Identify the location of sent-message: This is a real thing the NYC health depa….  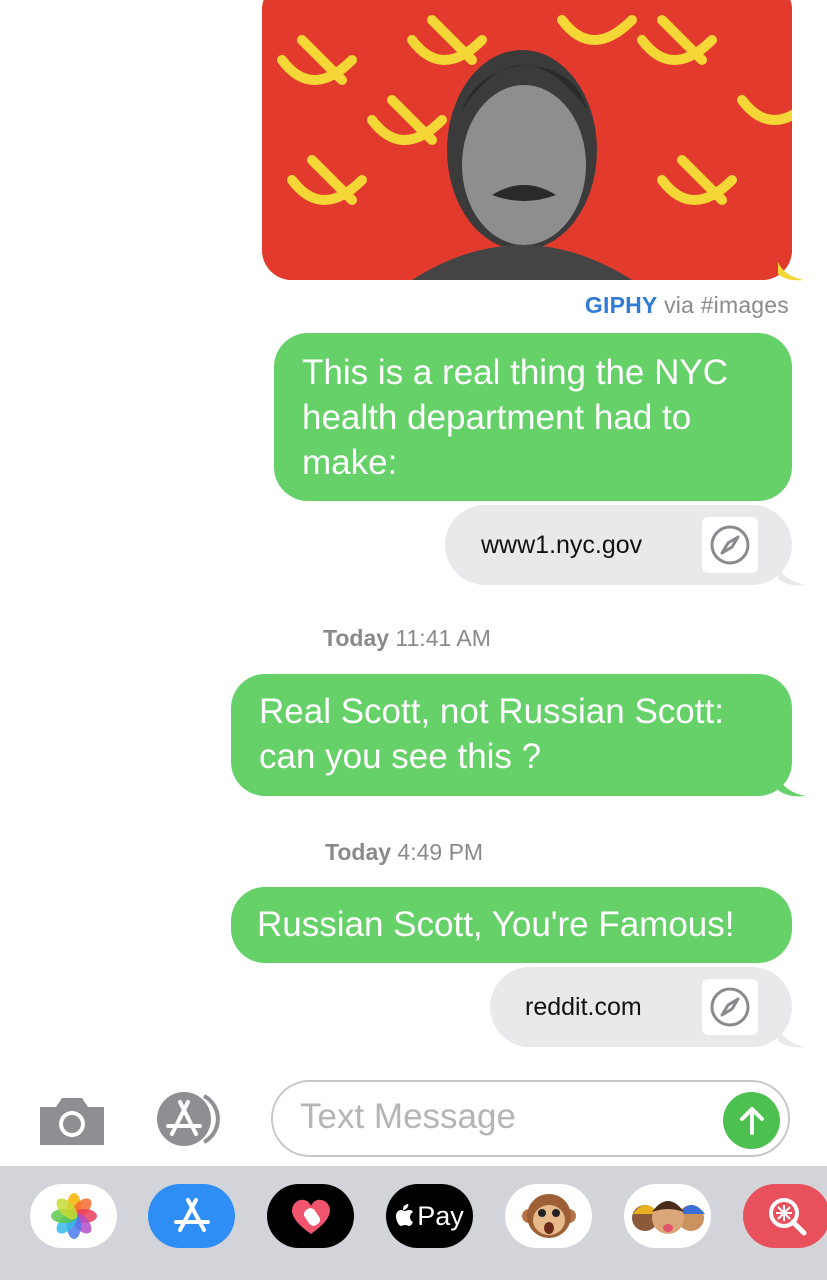
(533, 417).